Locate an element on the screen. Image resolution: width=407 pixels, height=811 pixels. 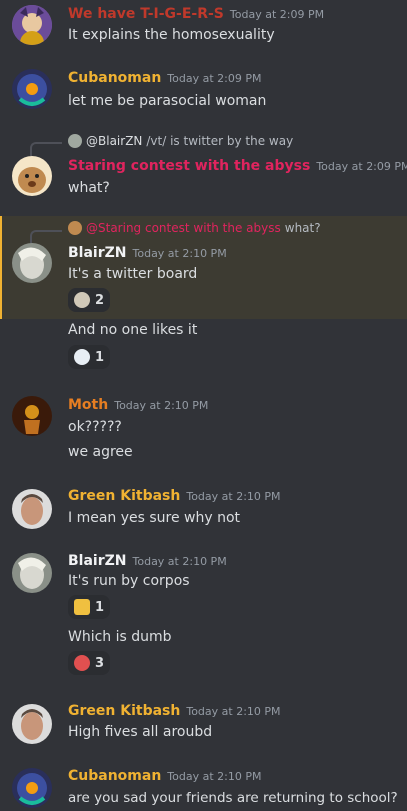
message-text: And no one likes it is located at coordinates (133, 330).